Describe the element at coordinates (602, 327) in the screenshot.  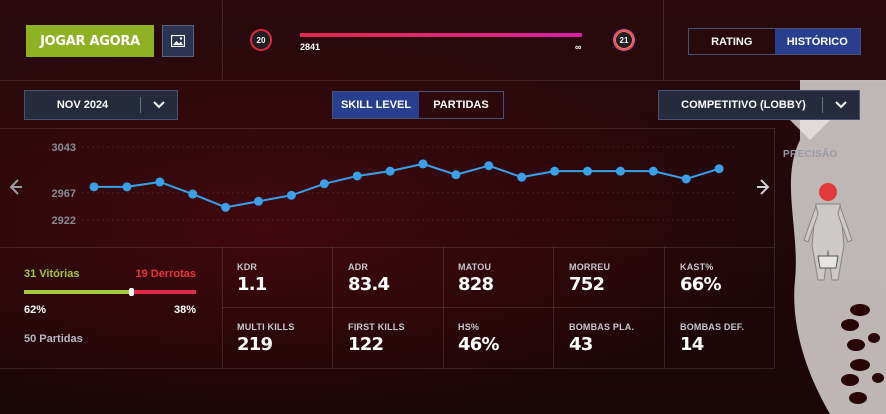
I see `stat-label-bombs-planted: BOMBAS PLA.` at that location.